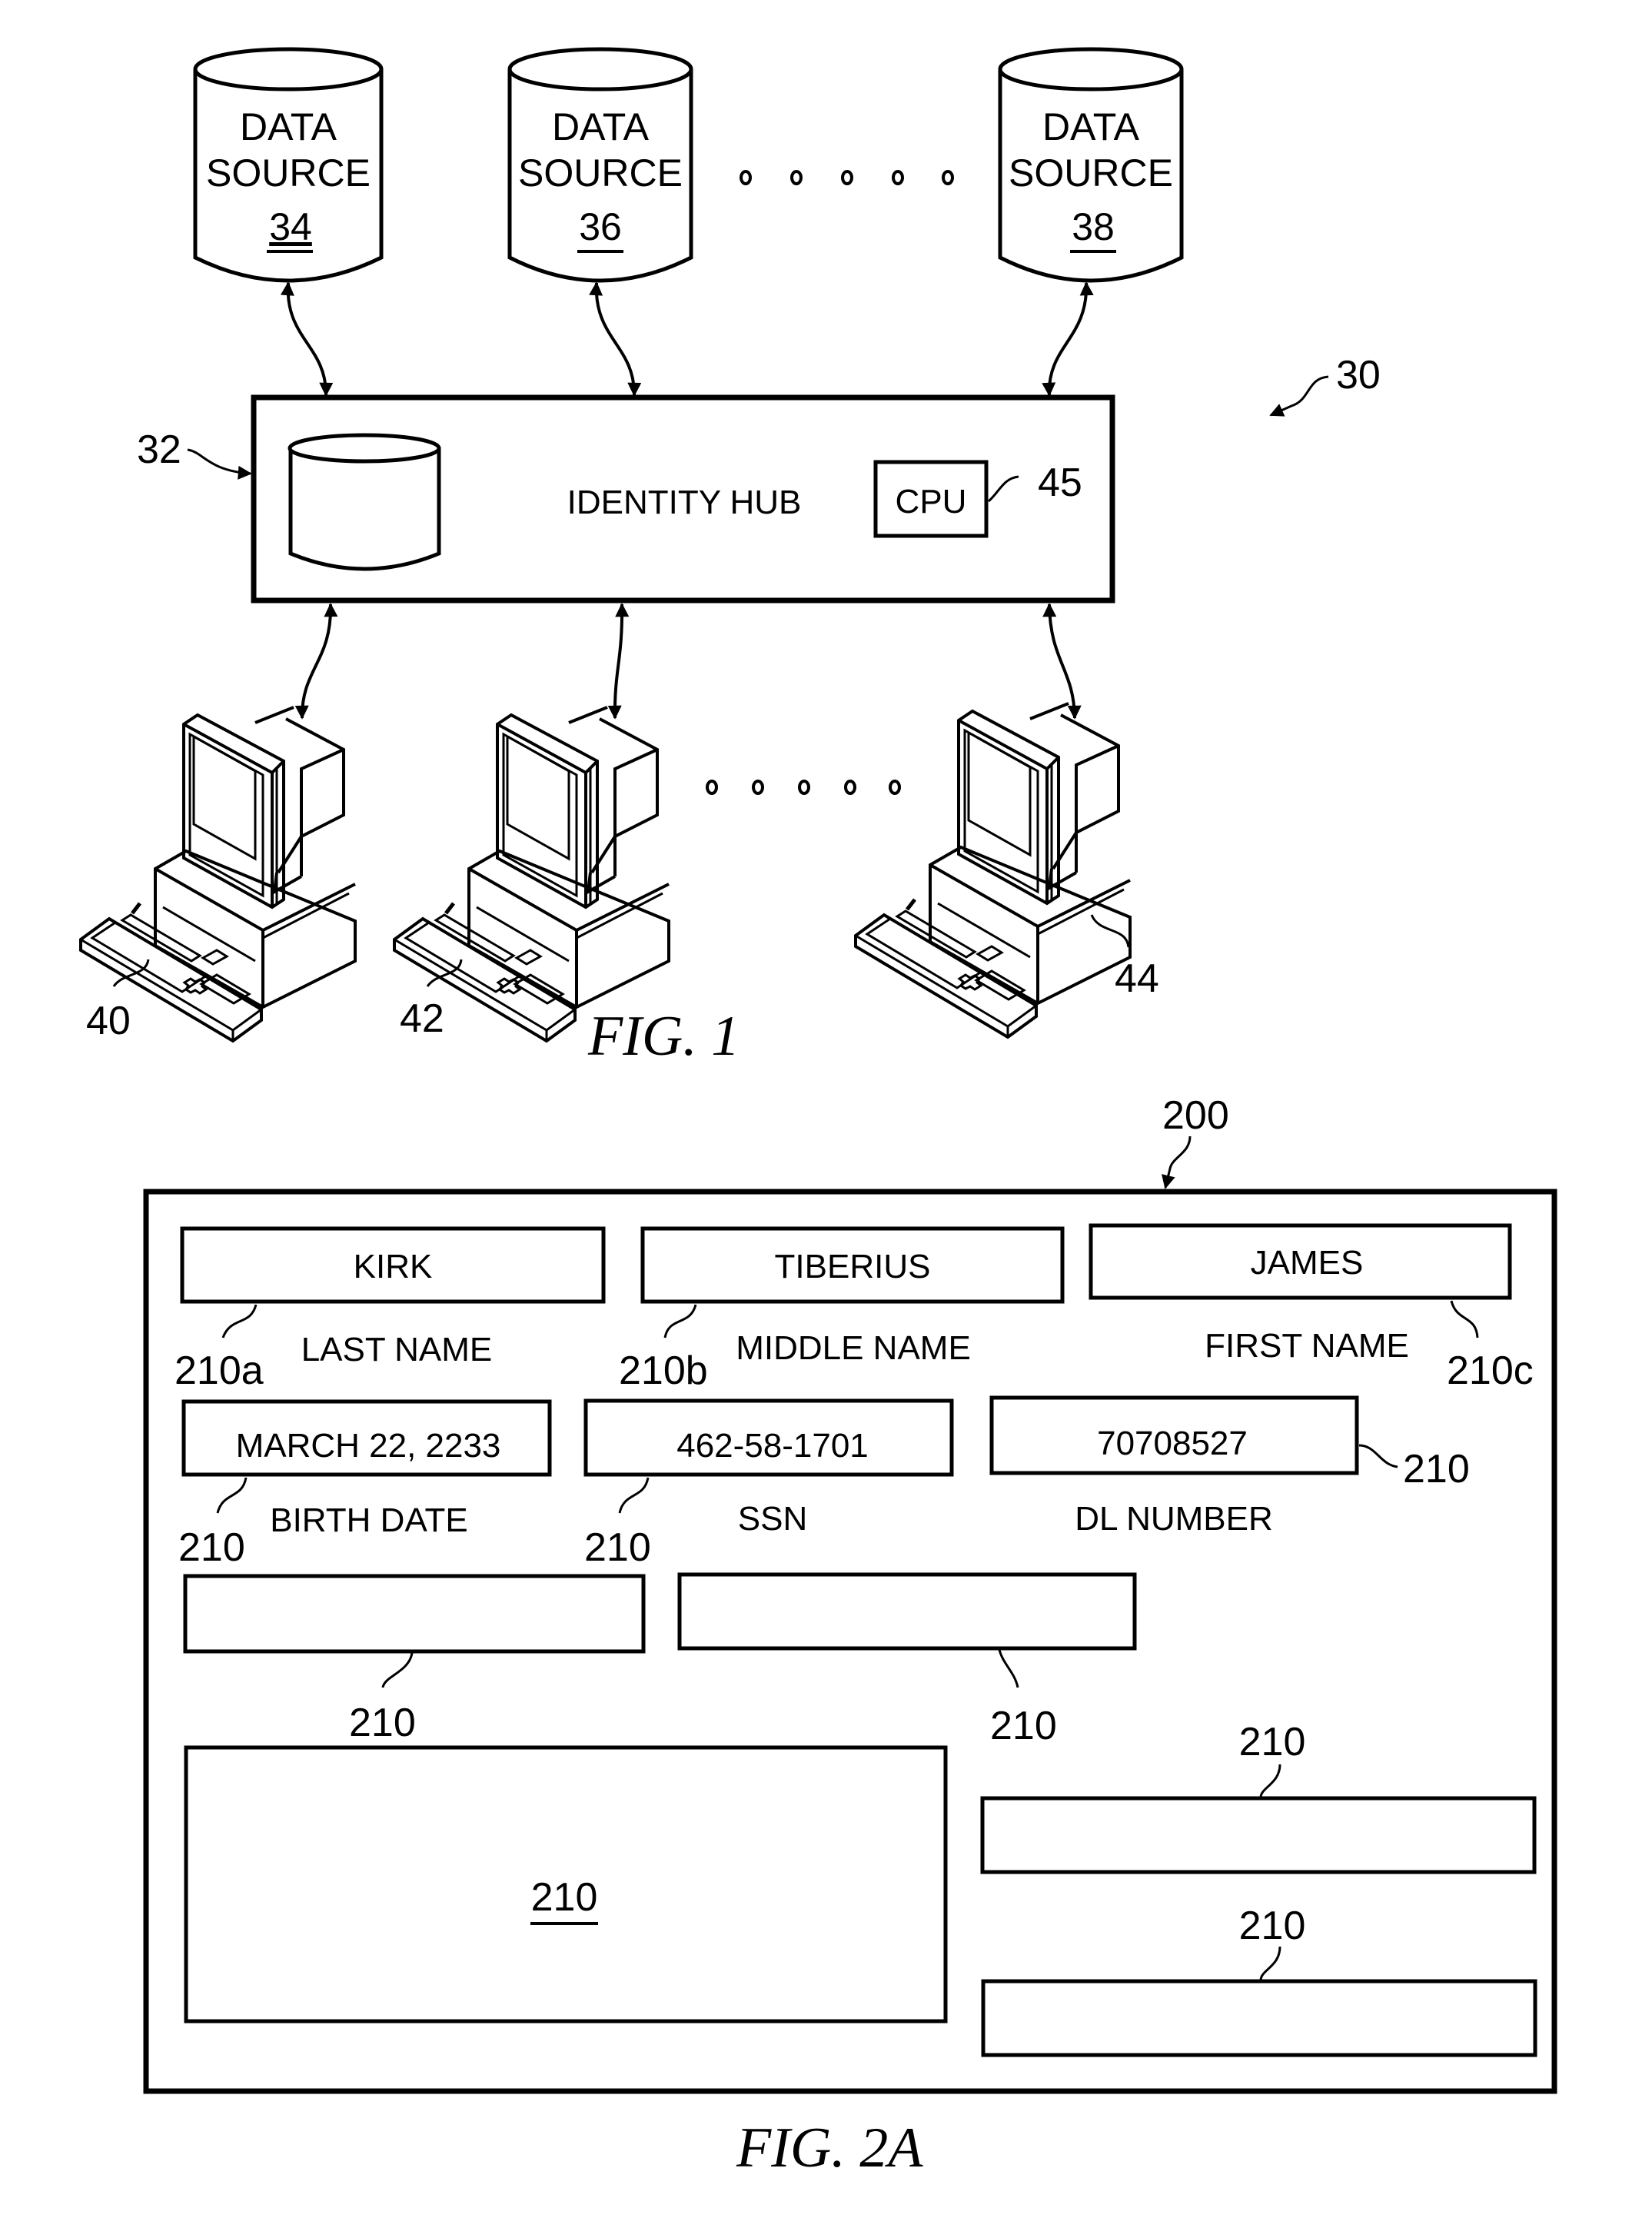  What do you see at coordinates (368, 1446) in the screenshot?
I see `birth-date-value: MARCH 22, 2233` at bounding box center [368, 1446].